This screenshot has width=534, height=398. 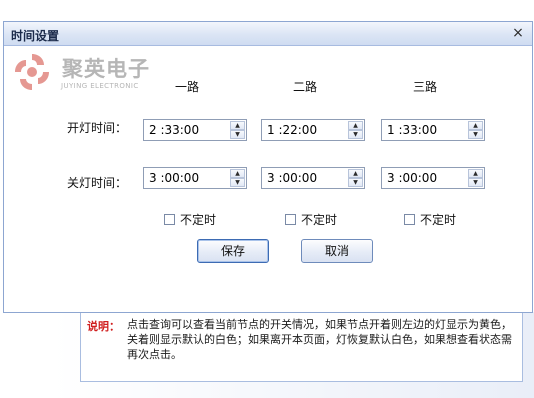 What do you see at coordinates (97, 183) in the screenshot?
I see `off-time-label: 关灯时间：` at bounding box center [97, 183].